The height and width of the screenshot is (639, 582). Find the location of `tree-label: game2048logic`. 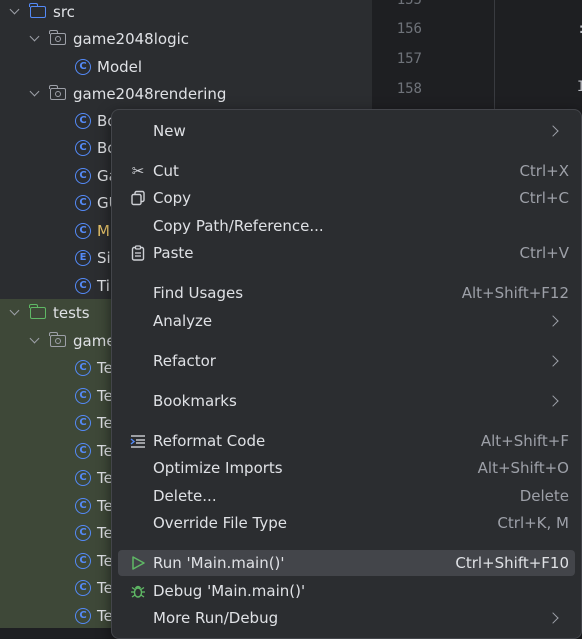

tree-label: game2048logic is located at coordinates (131, 38).